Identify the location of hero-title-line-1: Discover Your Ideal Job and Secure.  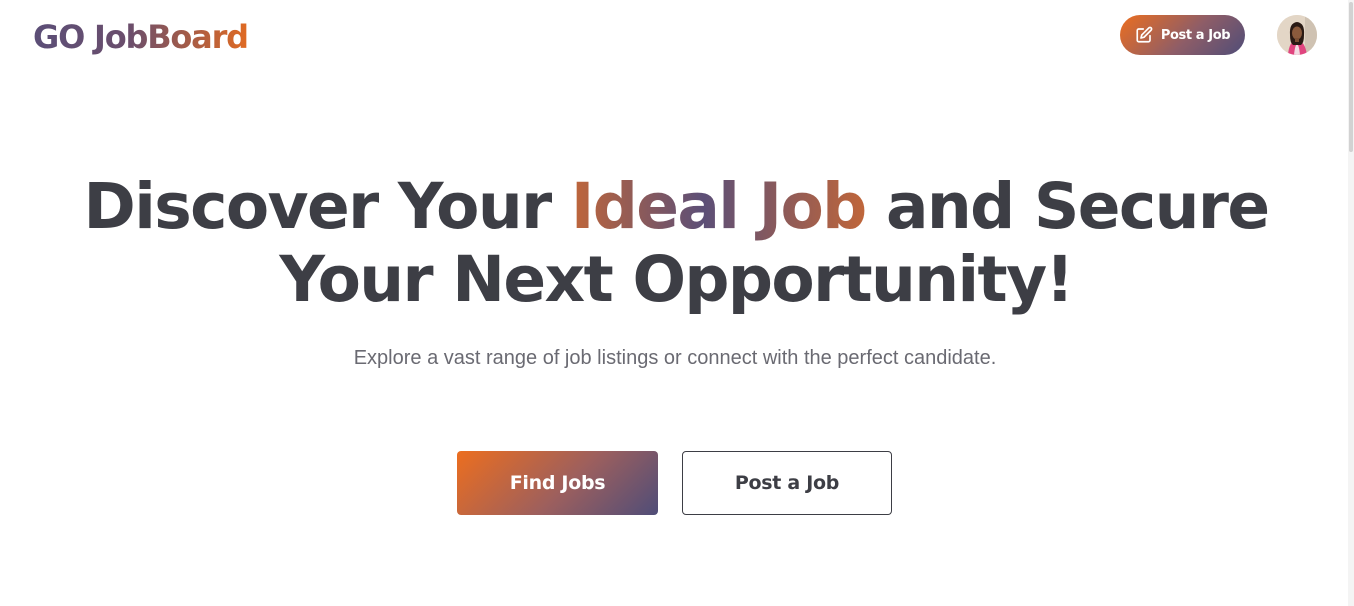
(676, 206).